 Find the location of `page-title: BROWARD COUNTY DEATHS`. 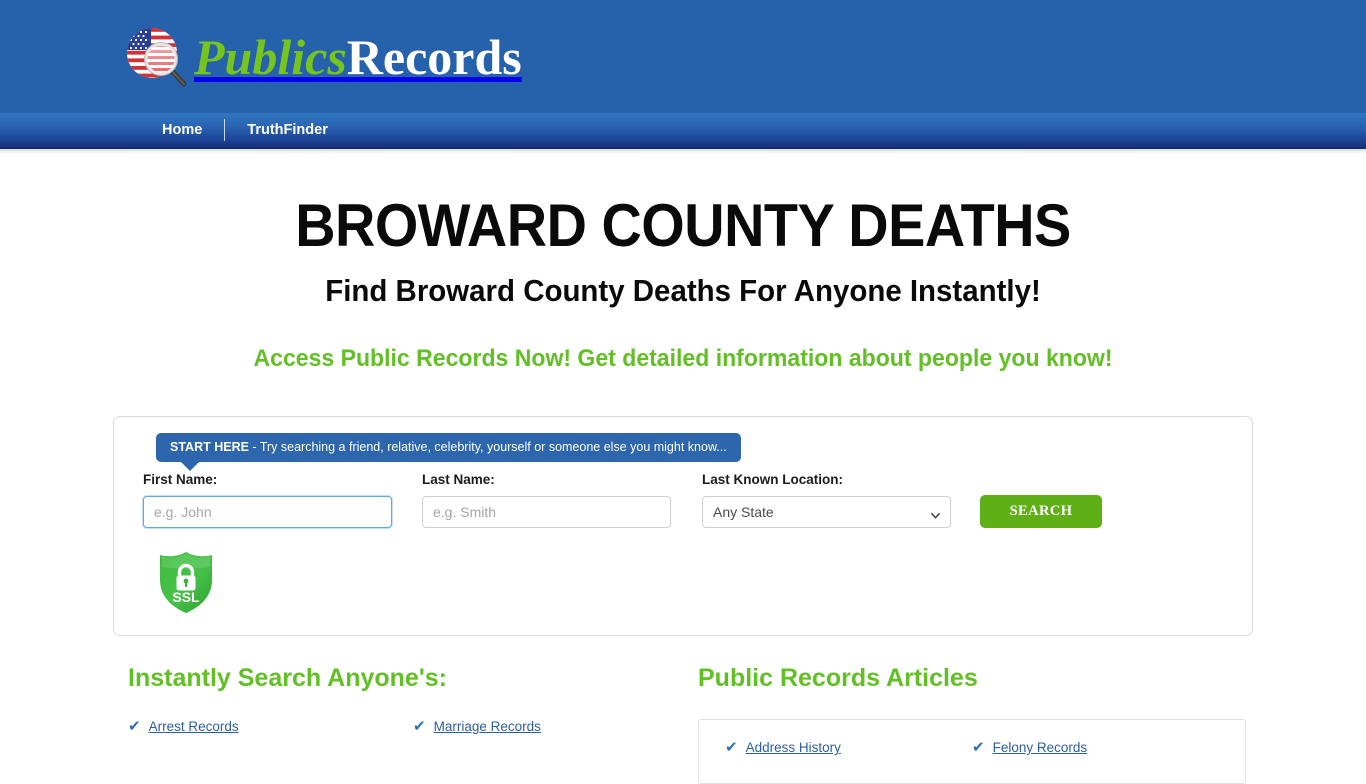

page-title: BROWARD COUNTY DEATHS is located at coordinates (683, 225).